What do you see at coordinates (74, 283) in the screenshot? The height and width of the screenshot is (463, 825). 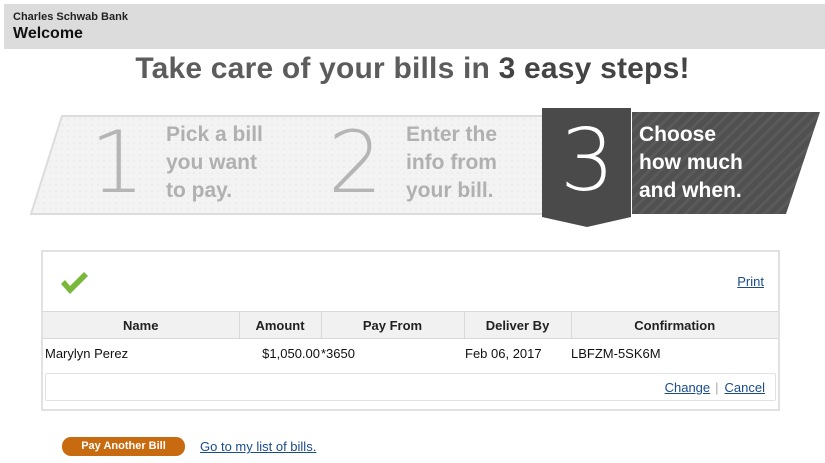 I see `checkmark-icon` at bounding box center [74, 283].